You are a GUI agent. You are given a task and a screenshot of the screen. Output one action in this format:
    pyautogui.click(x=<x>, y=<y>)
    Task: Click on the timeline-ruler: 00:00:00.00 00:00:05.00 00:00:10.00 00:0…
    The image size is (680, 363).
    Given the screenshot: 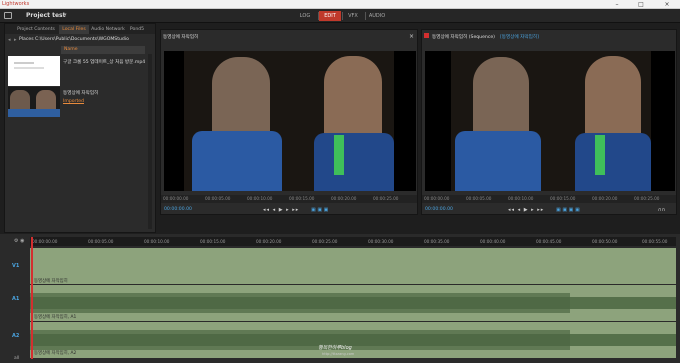 What is the action you would take?
    pyautogui.click(x=353, y=241)
    